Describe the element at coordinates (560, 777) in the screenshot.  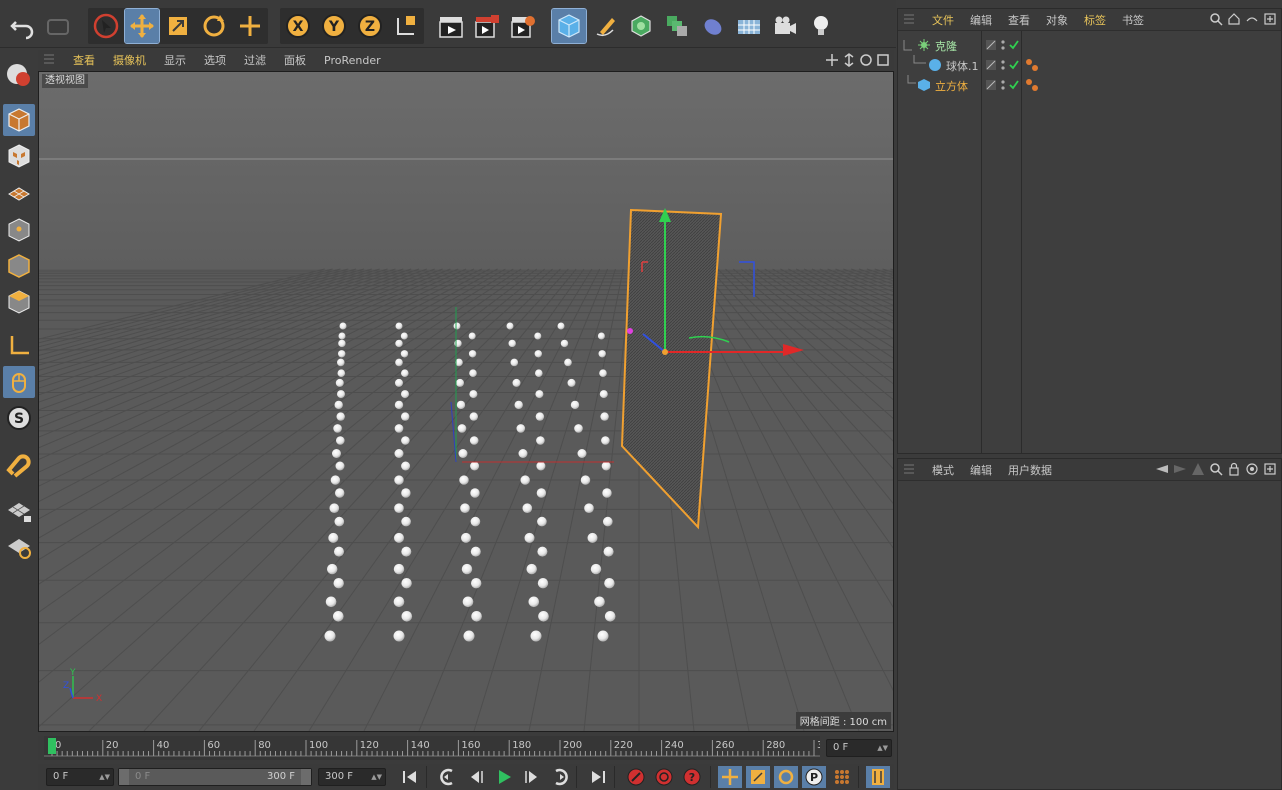
I see `next-key-button` at that location.